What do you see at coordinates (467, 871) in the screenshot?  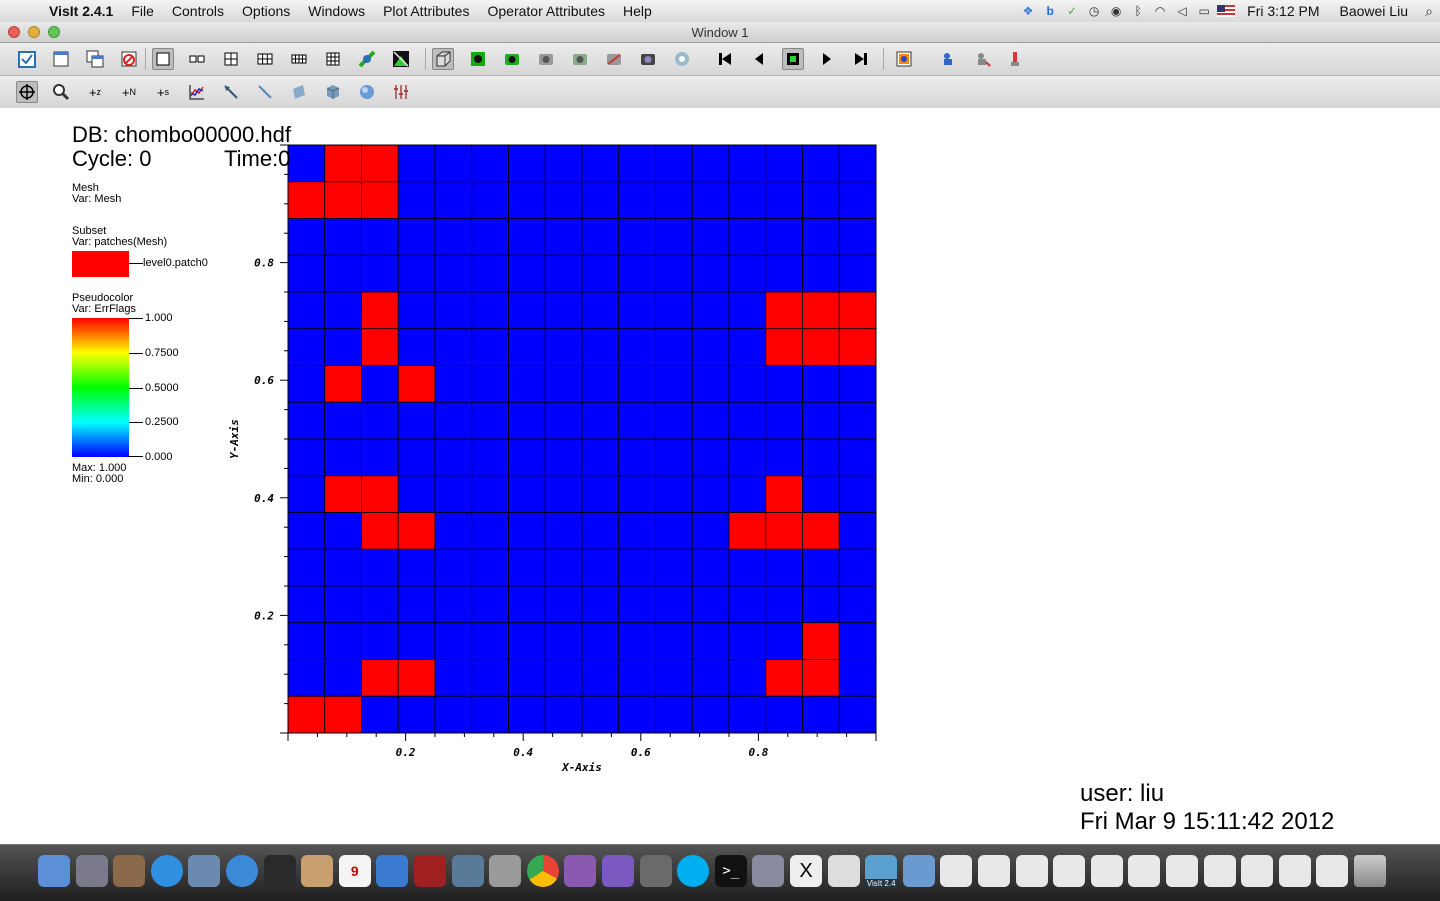 I see `iphoto-icon` at bounding box center [467, 871].